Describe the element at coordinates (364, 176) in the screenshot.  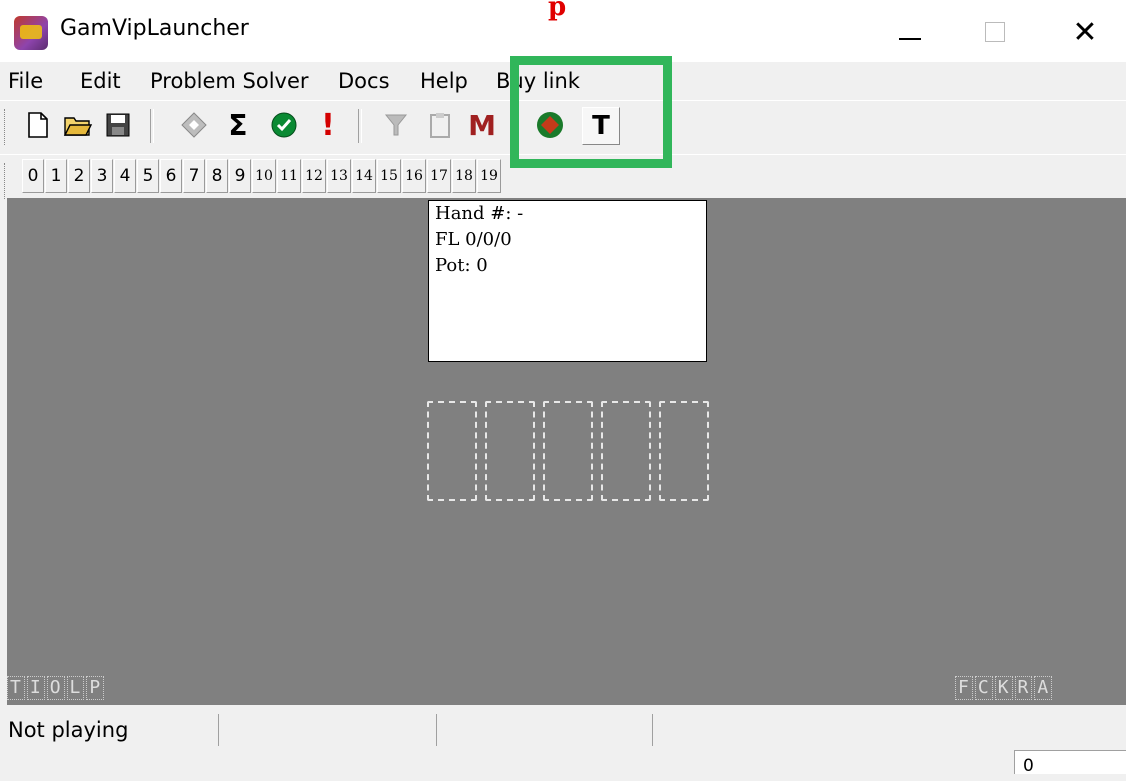
I see `seat-button-14: 14` at that location.